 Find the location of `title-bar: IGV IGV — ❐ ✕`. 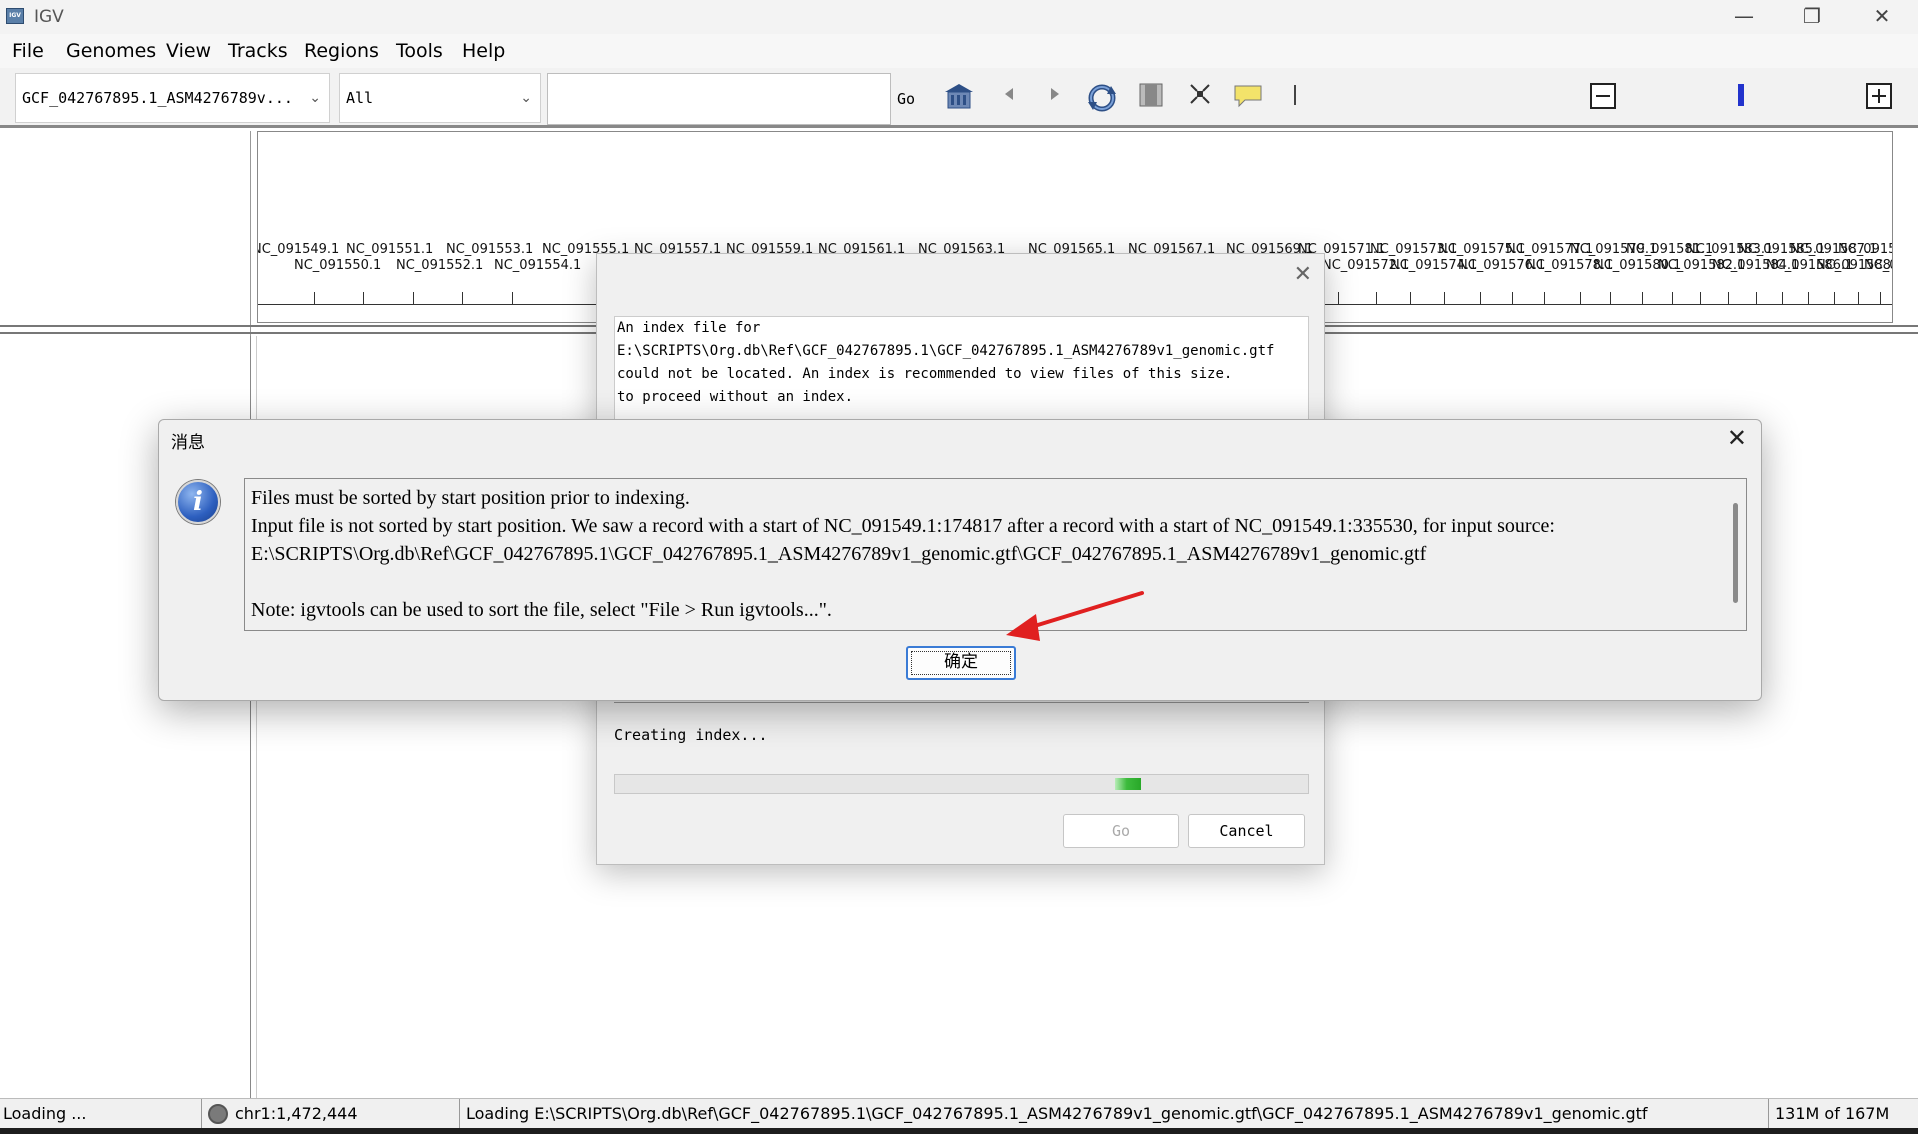

title-bar: IGV IGV — ❐ ✕ is located at coordinates (959, 17).